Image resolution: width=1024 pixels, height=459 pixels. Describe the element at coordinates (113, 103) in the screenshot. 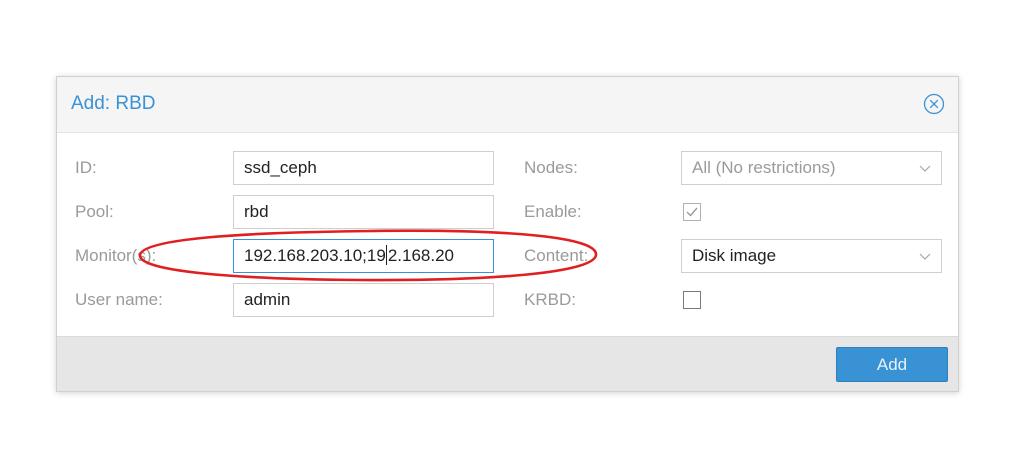

I see `dialog-title: Add: RBD` at that location.